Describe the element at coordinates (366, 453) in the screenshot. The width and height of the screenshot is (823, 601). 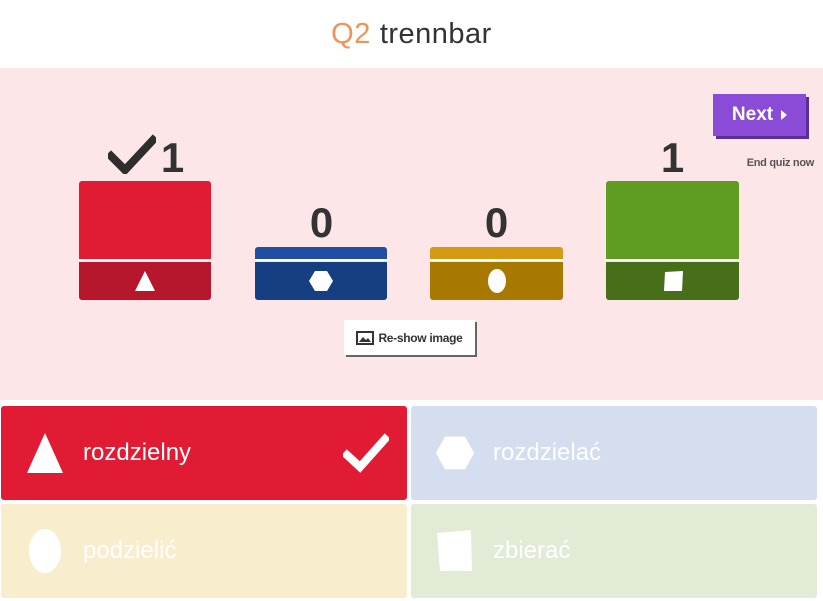
I see `correct-check-icon` at that location.